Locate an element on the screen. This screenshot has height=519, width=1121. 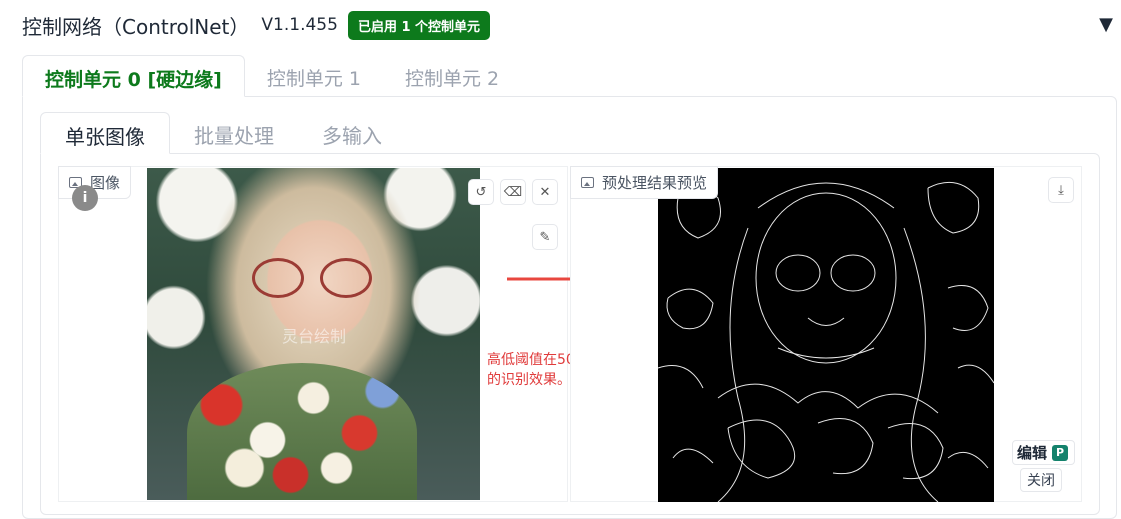
brush-icon: ✎ is located at coordinates (545, 237).